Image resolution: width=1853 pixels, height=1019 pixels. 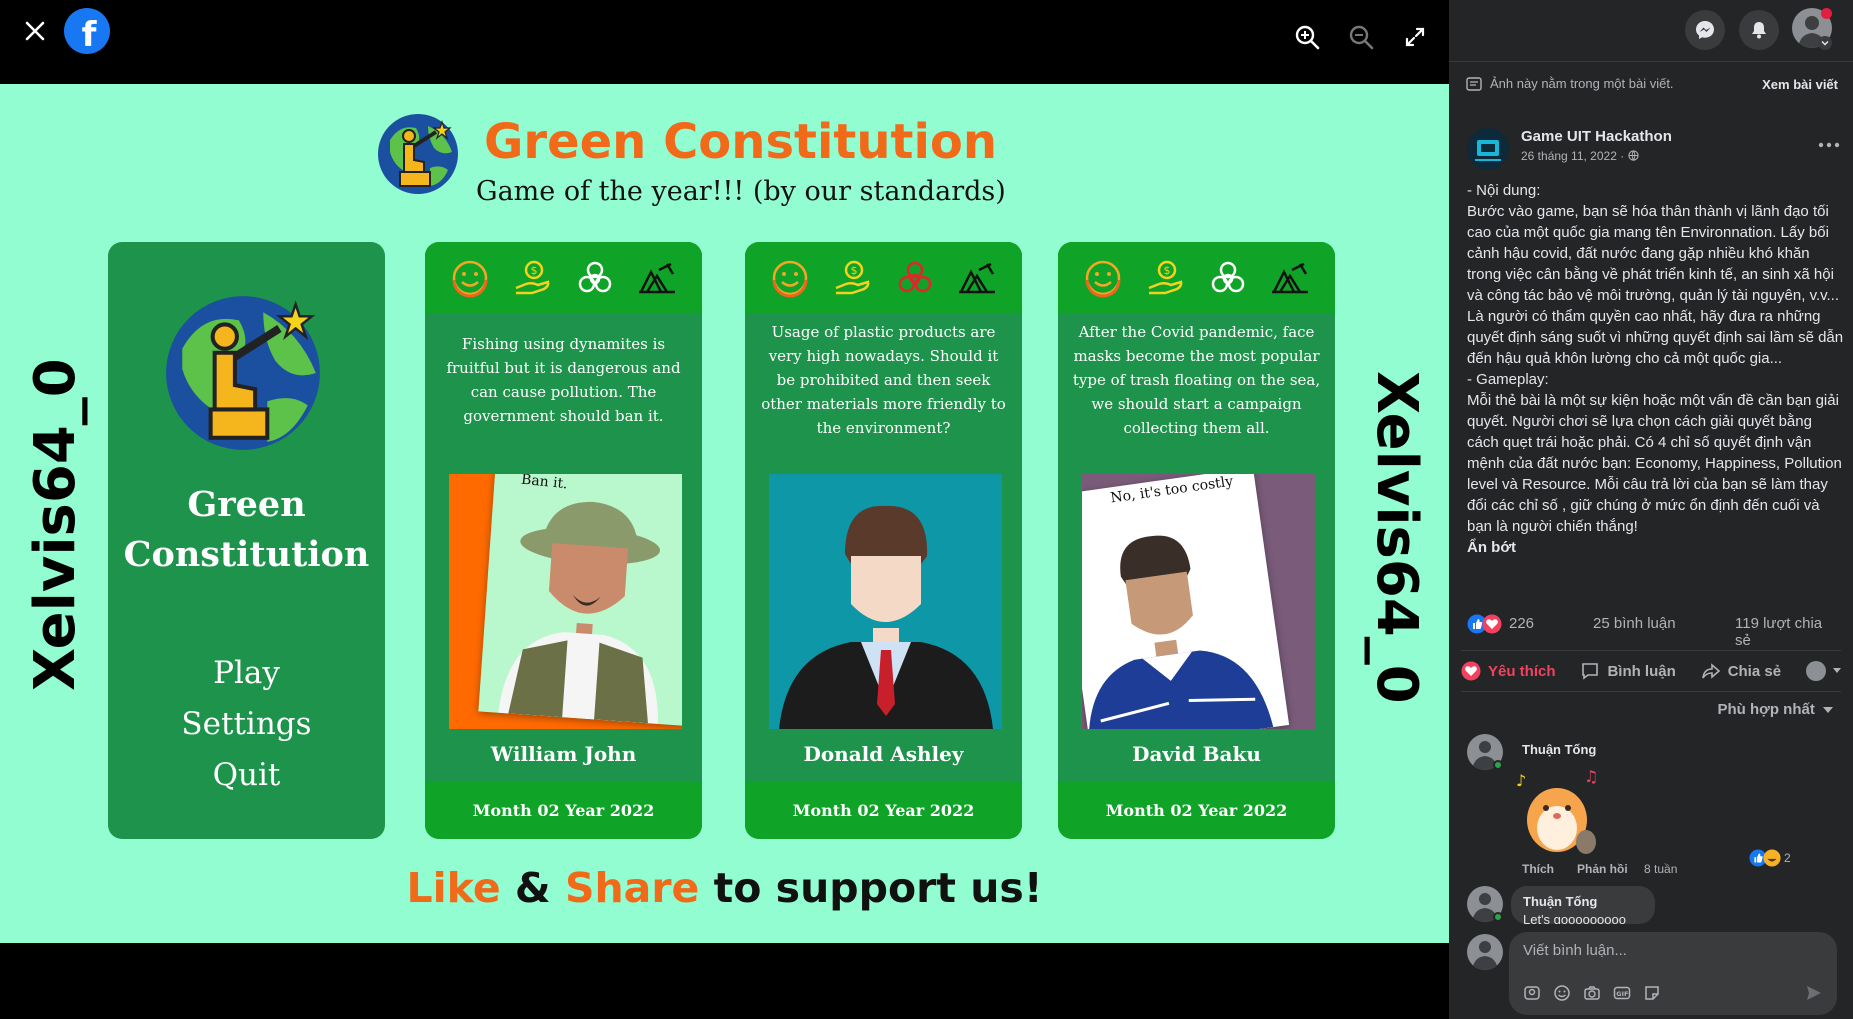 What do you see at coordinates (1471, 671) in the screenshot?
I see `heart-icon` at bounding box center [1471, 671].